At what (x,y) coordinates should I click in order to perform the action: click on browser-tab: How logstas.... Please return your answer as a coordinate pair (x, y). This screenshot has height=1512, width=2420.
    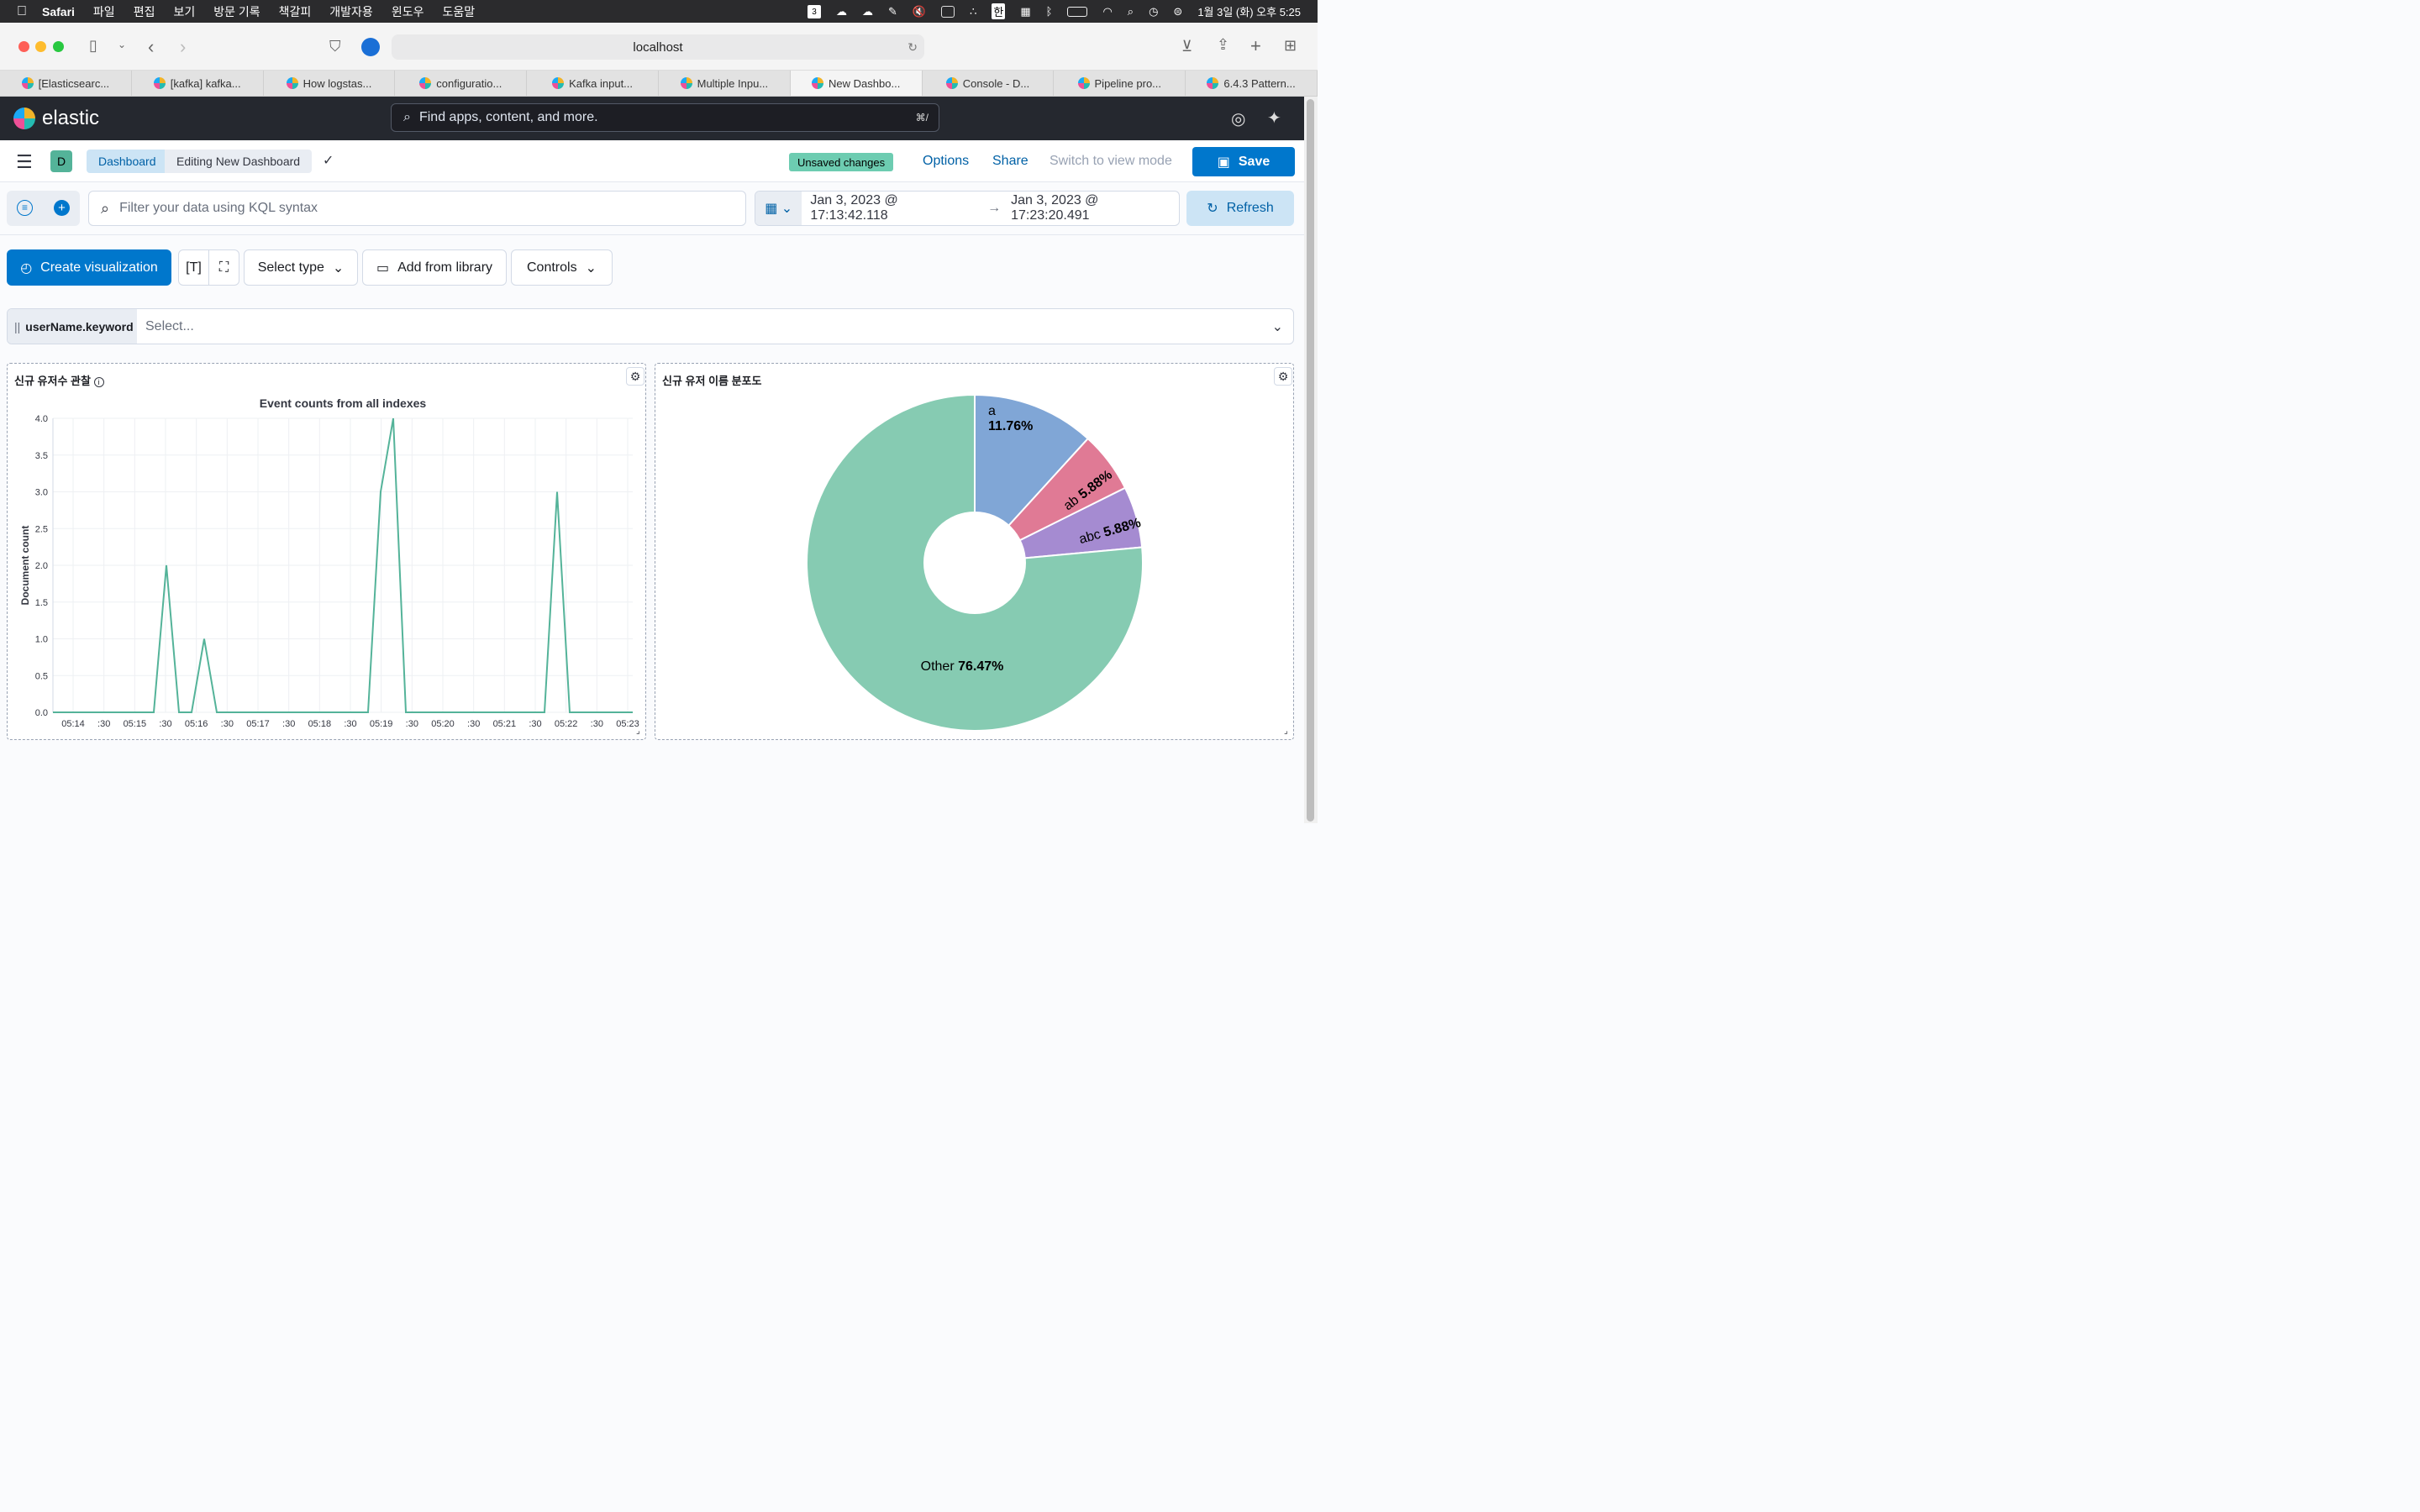
    Looking at the image, I should click on (330, 83).